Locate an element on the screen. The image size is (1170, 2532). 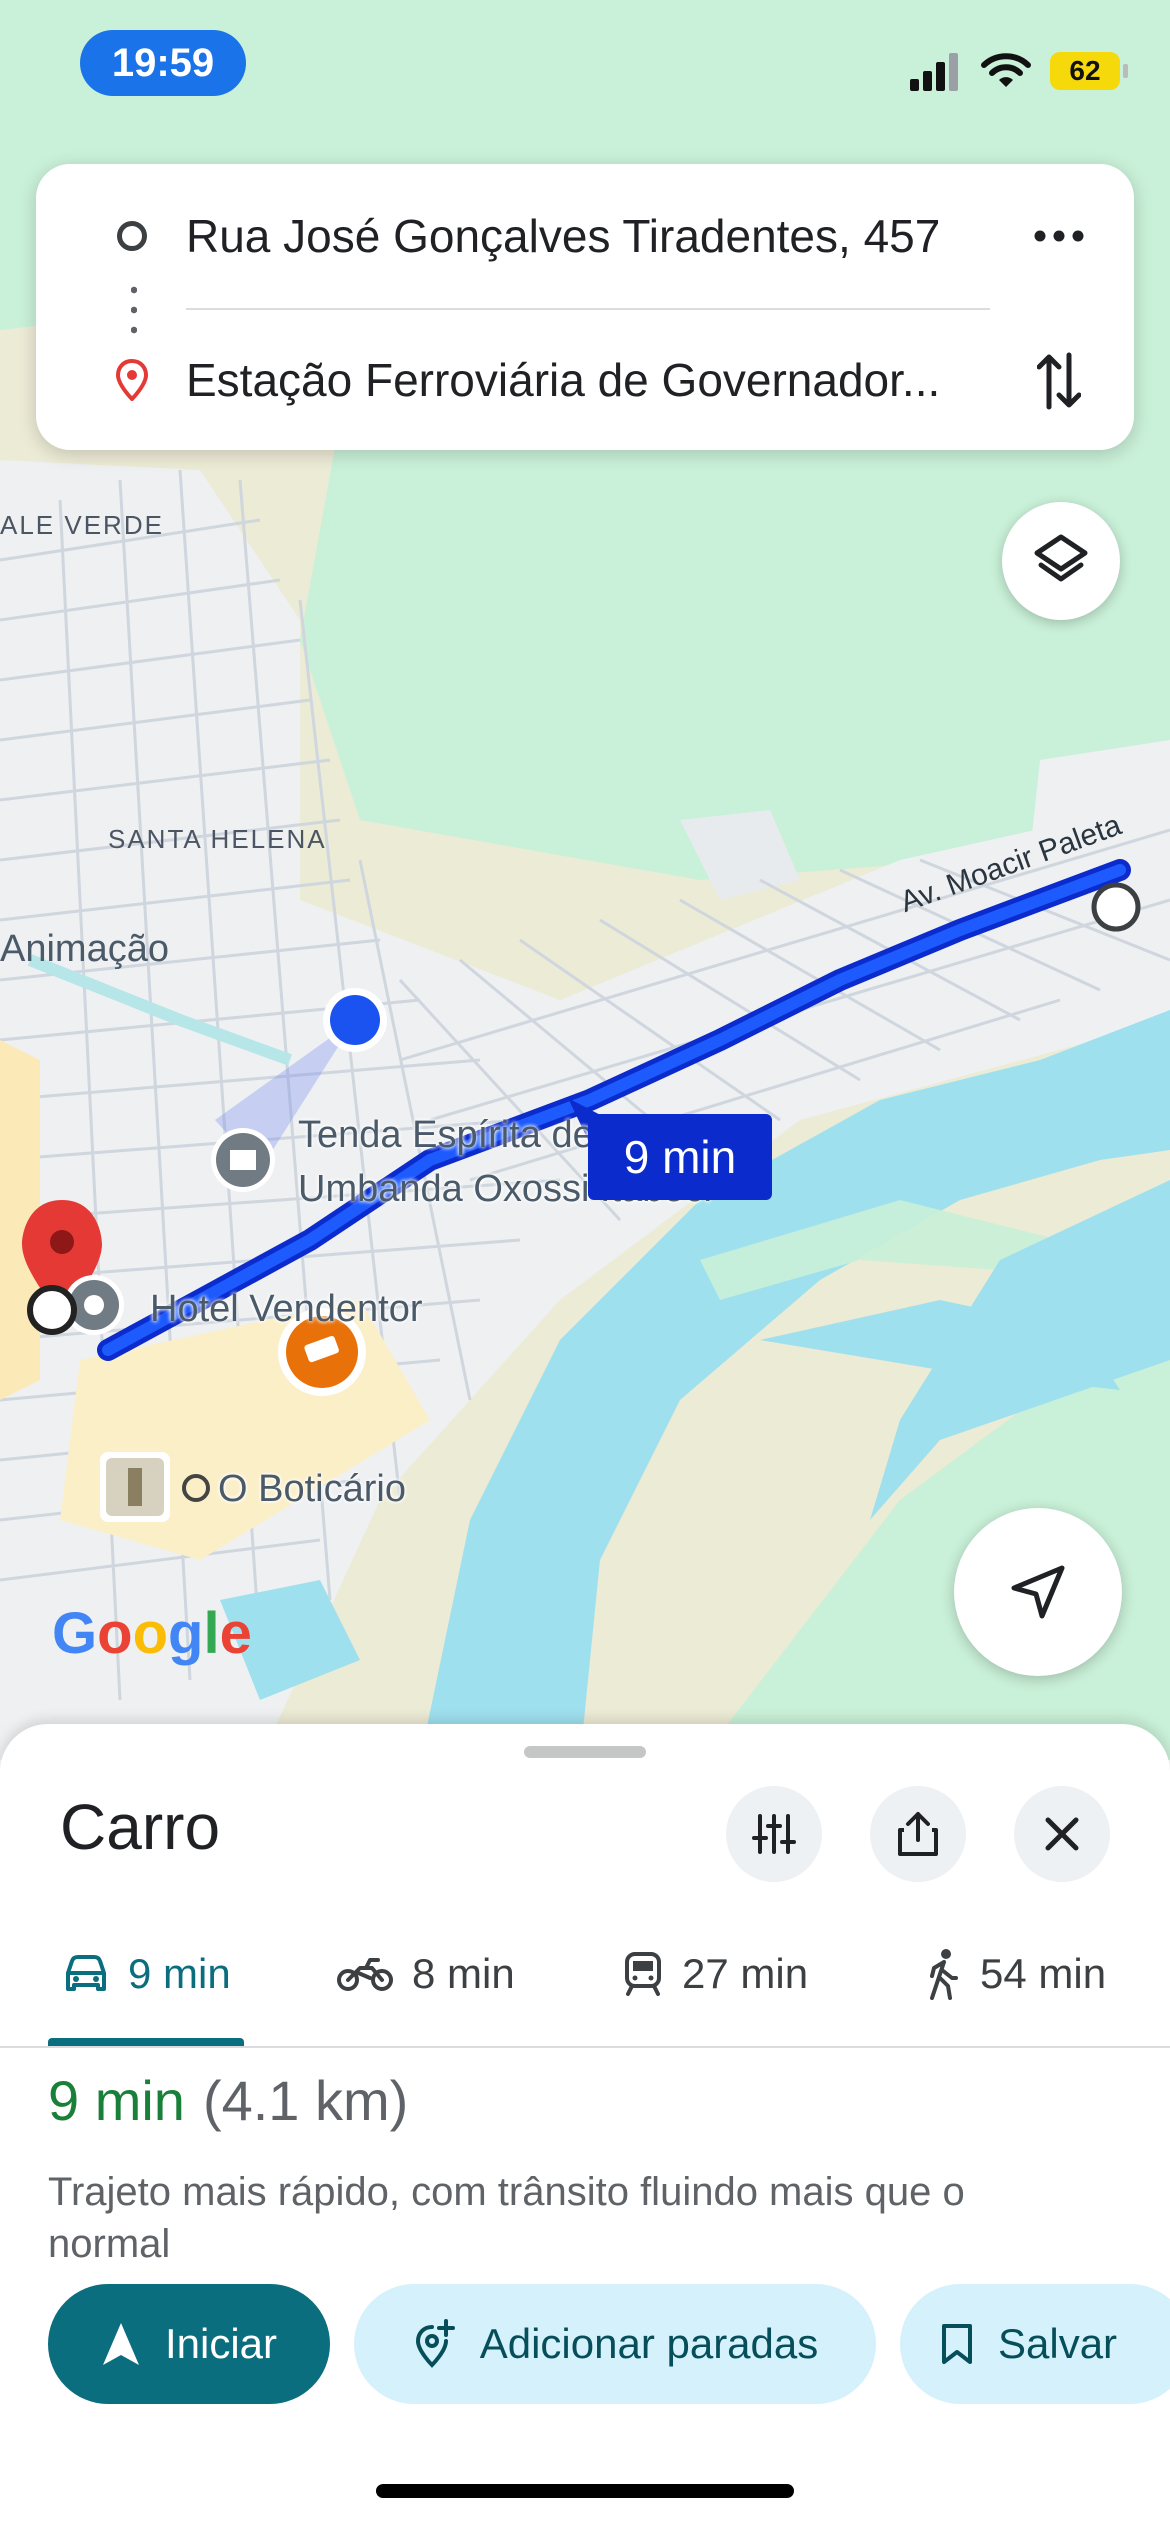
more-options-button is located at coordinates (1059, 236).